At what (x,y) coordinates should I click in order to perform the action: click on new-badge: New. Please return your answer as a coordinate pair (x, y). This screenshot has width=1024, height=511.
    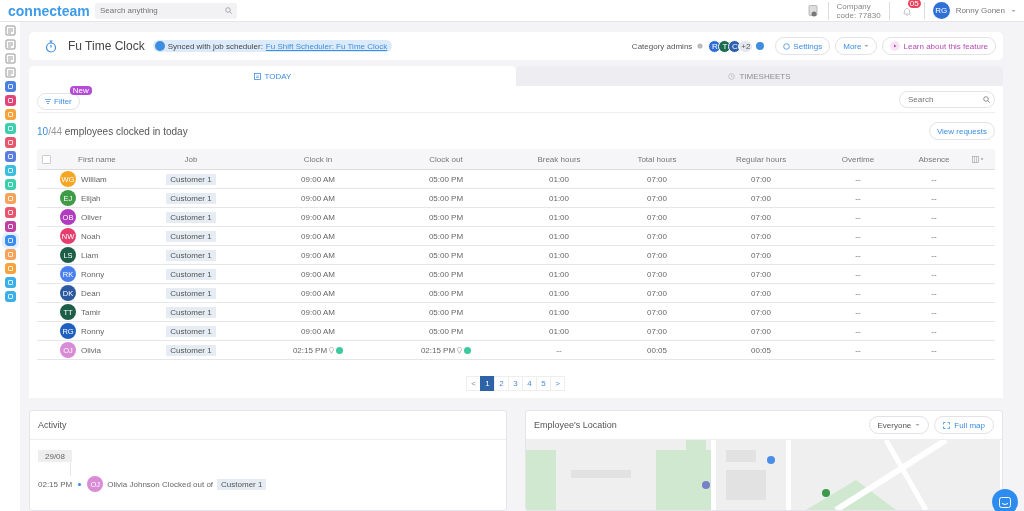
    Looking at the image, I should click on (80, 90).